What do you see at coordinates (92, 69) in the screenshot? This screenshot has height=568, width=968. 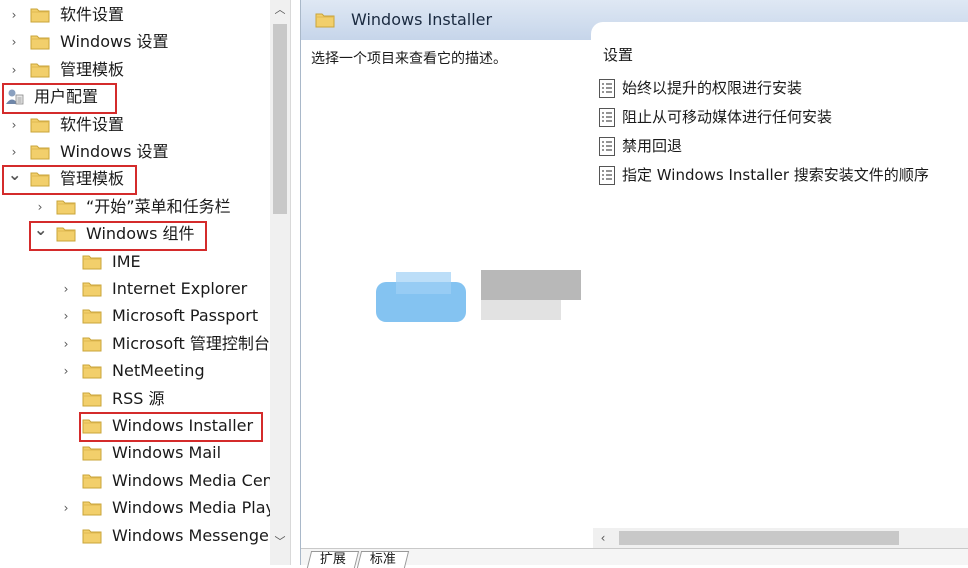 I see `tree-item-label: 管理模板` at bounding box center [92, 69].